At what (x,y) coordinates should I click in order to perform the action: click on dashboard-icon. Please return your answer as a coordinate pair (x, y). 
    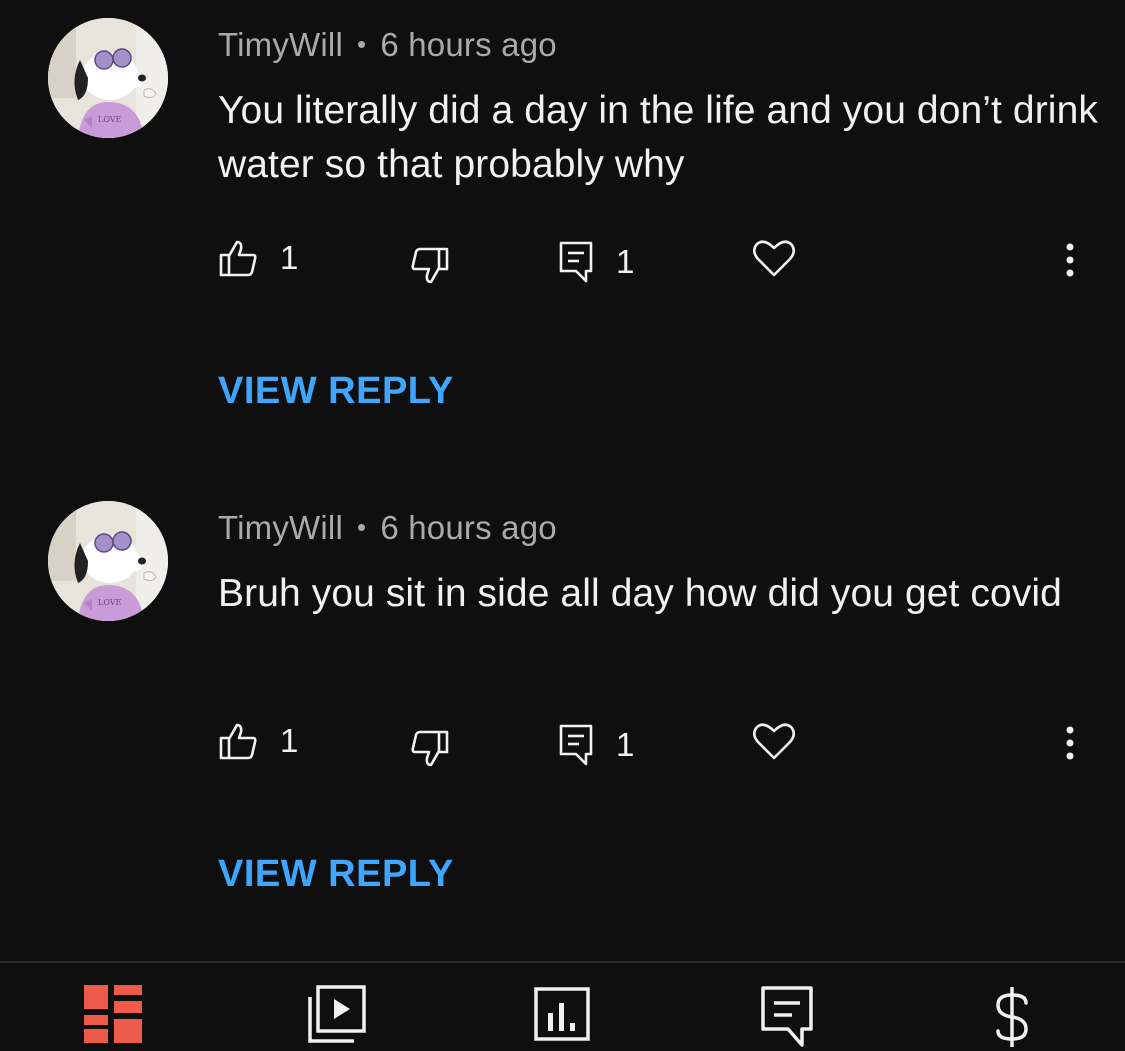
    Looking at the image, I should click on (113, 1014).